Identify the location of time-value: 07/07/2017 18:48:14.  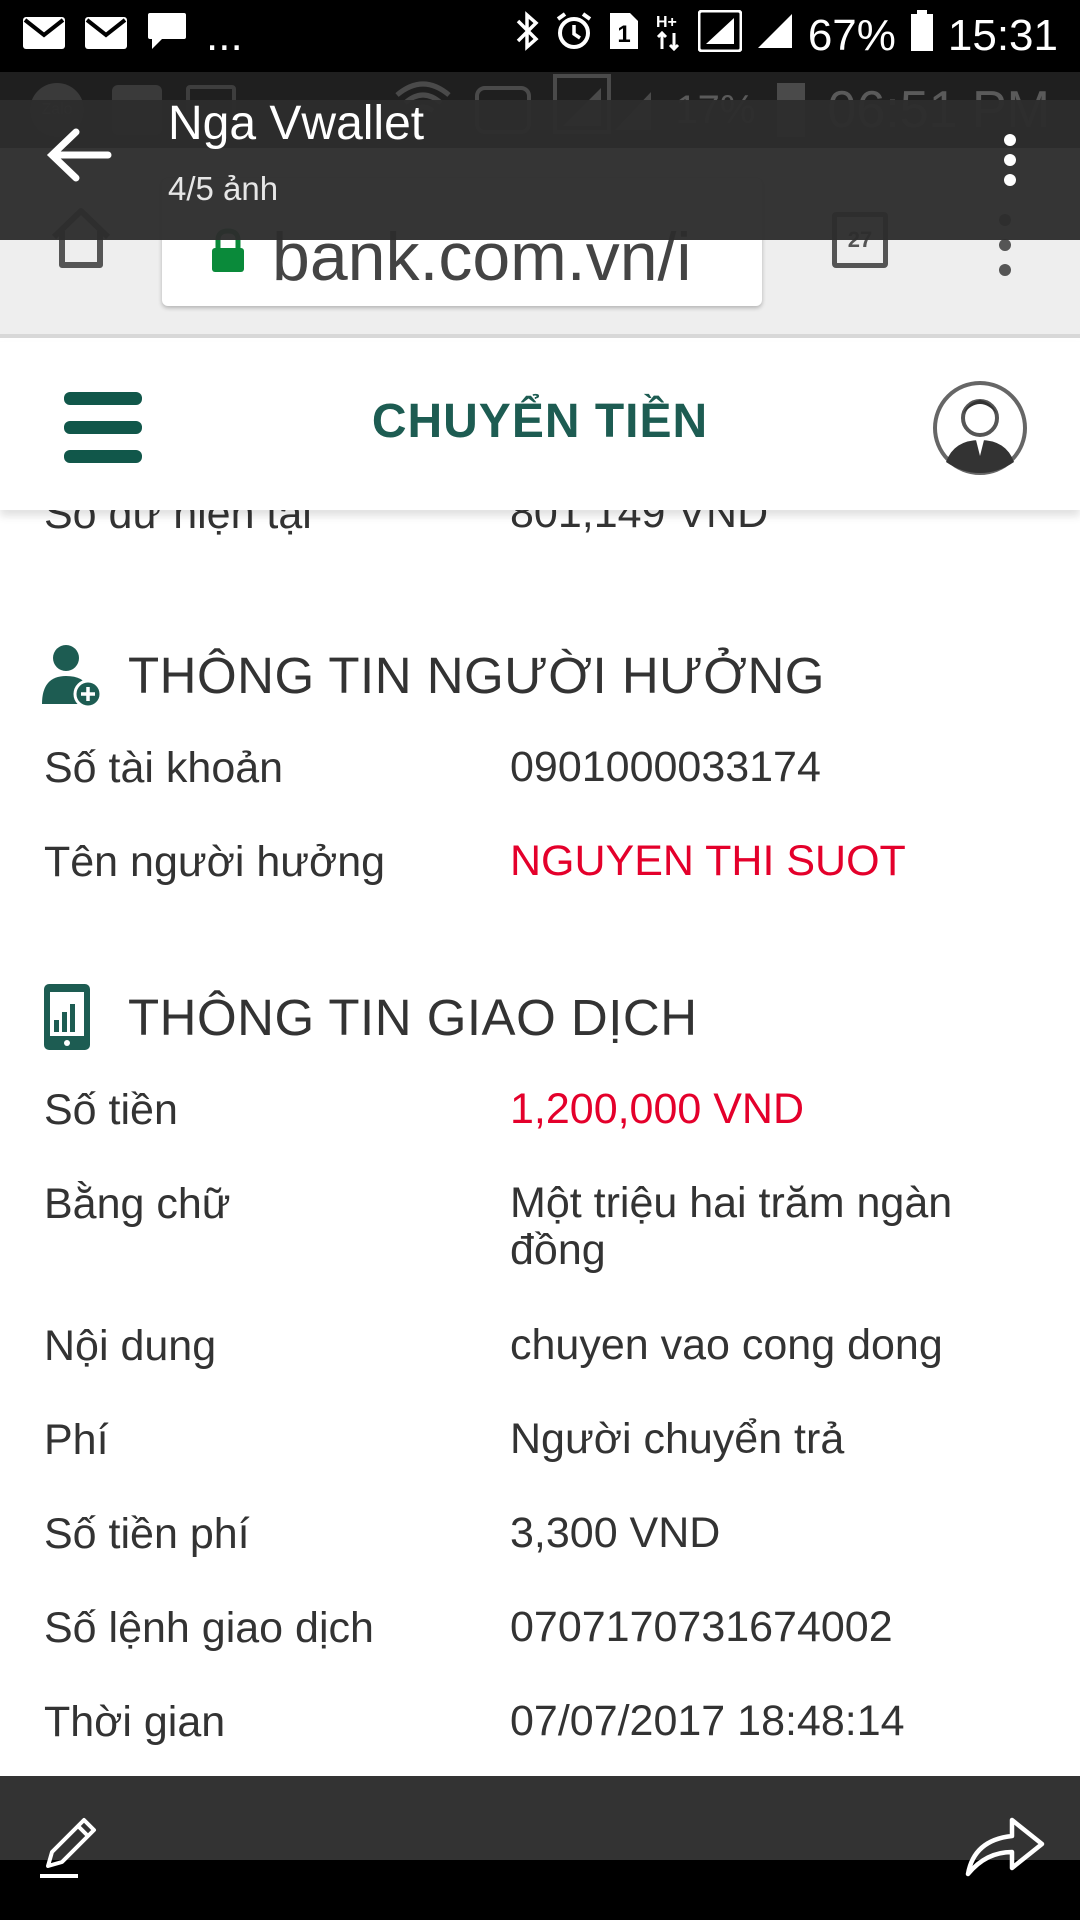
(707, 1721).